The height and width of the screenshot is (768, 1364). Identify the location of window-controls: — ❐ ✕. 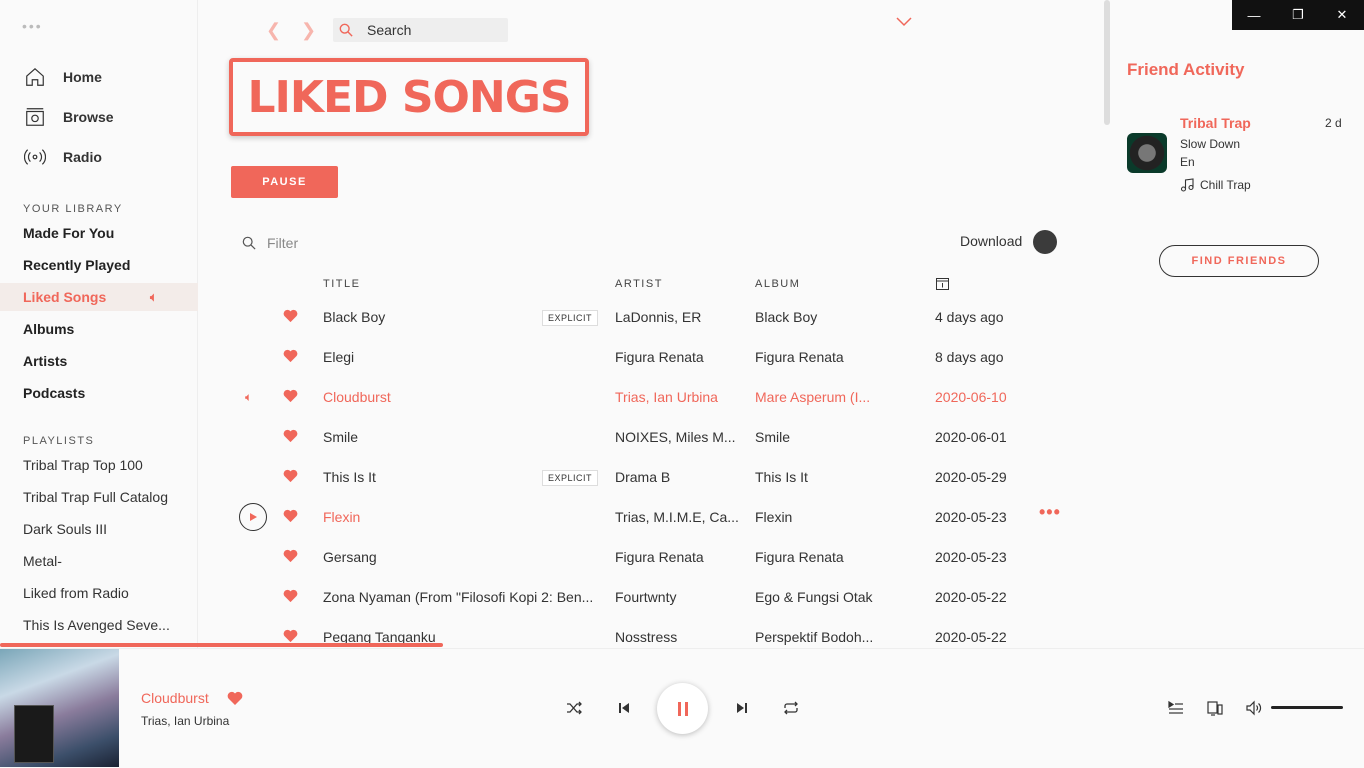
(1298, 15).